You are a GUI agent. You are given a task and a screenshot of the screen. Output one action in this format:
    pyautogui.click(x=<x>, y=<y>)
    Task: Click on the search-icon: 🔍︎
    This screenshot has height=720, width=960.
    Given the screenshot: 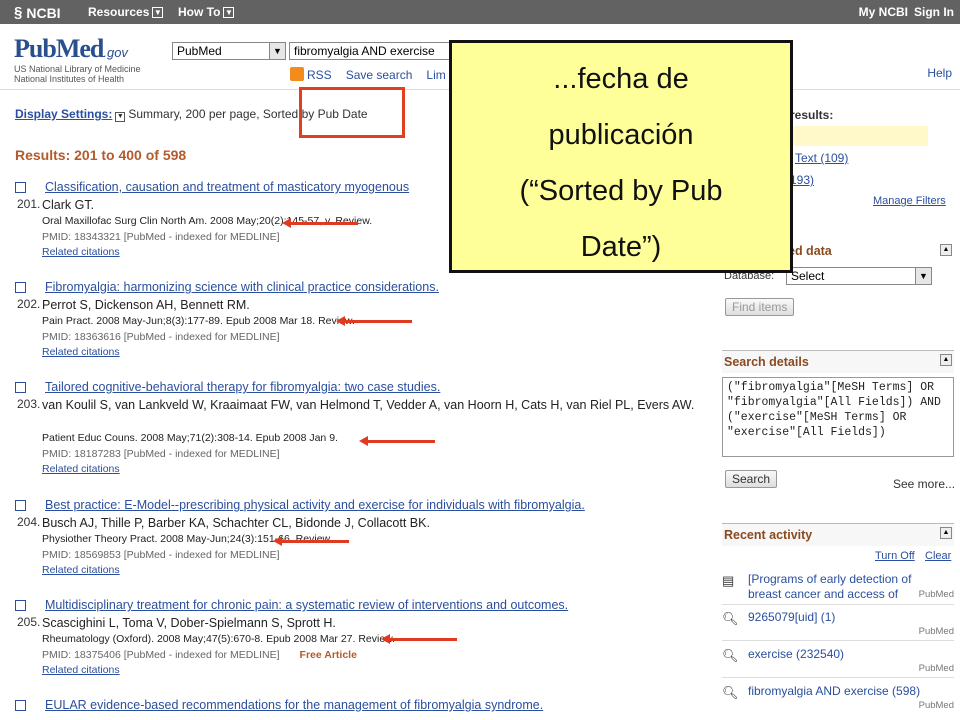 What is the action you would take?
    pyautogui.click(x=730, y=692)
    